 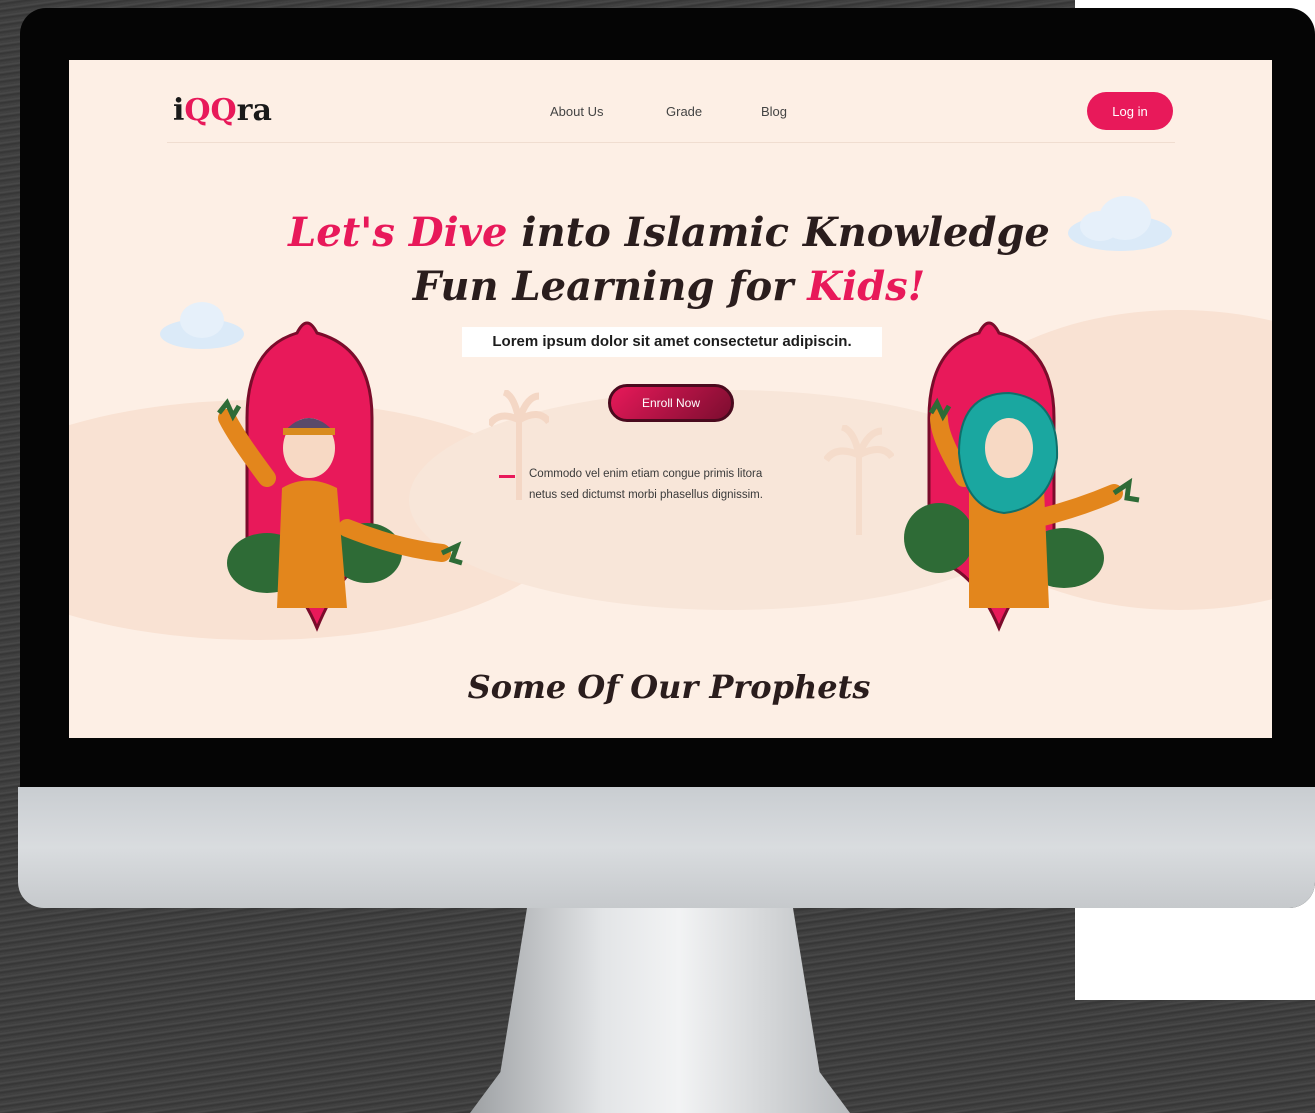 What do you see at coordinates (859, 480) in the screenshot?
I see `palm-tree-icon` at bounding box center [859, 480].